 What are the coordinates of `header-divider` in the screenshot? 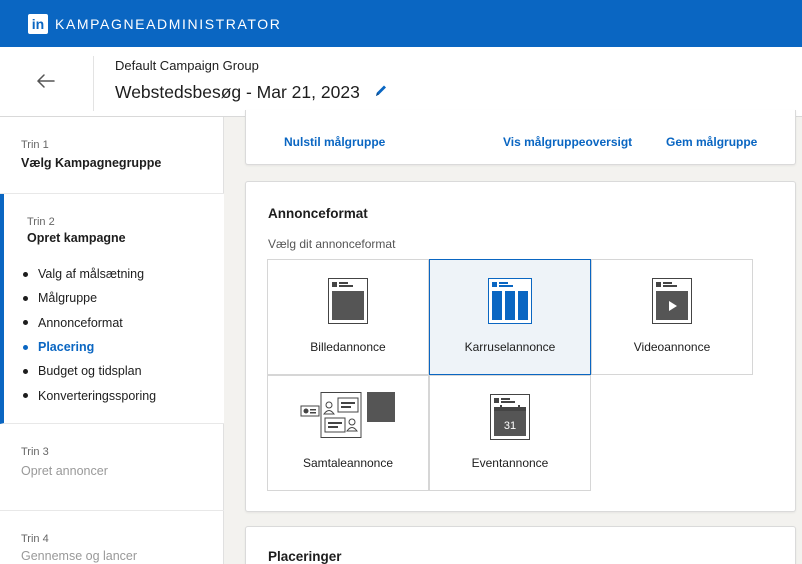 It's located at (93, 83).